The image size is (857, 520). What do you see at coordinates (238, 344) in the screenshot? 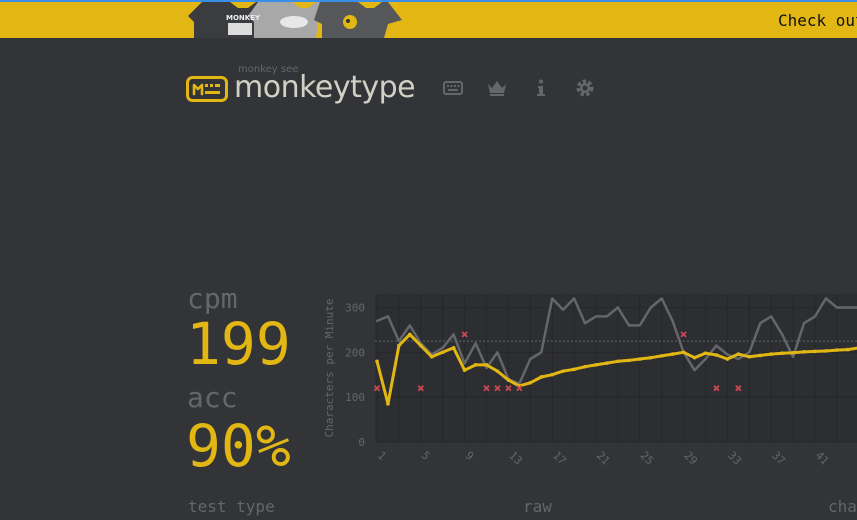
I see `wpm-value: 199` at bounding box center [238, 344].